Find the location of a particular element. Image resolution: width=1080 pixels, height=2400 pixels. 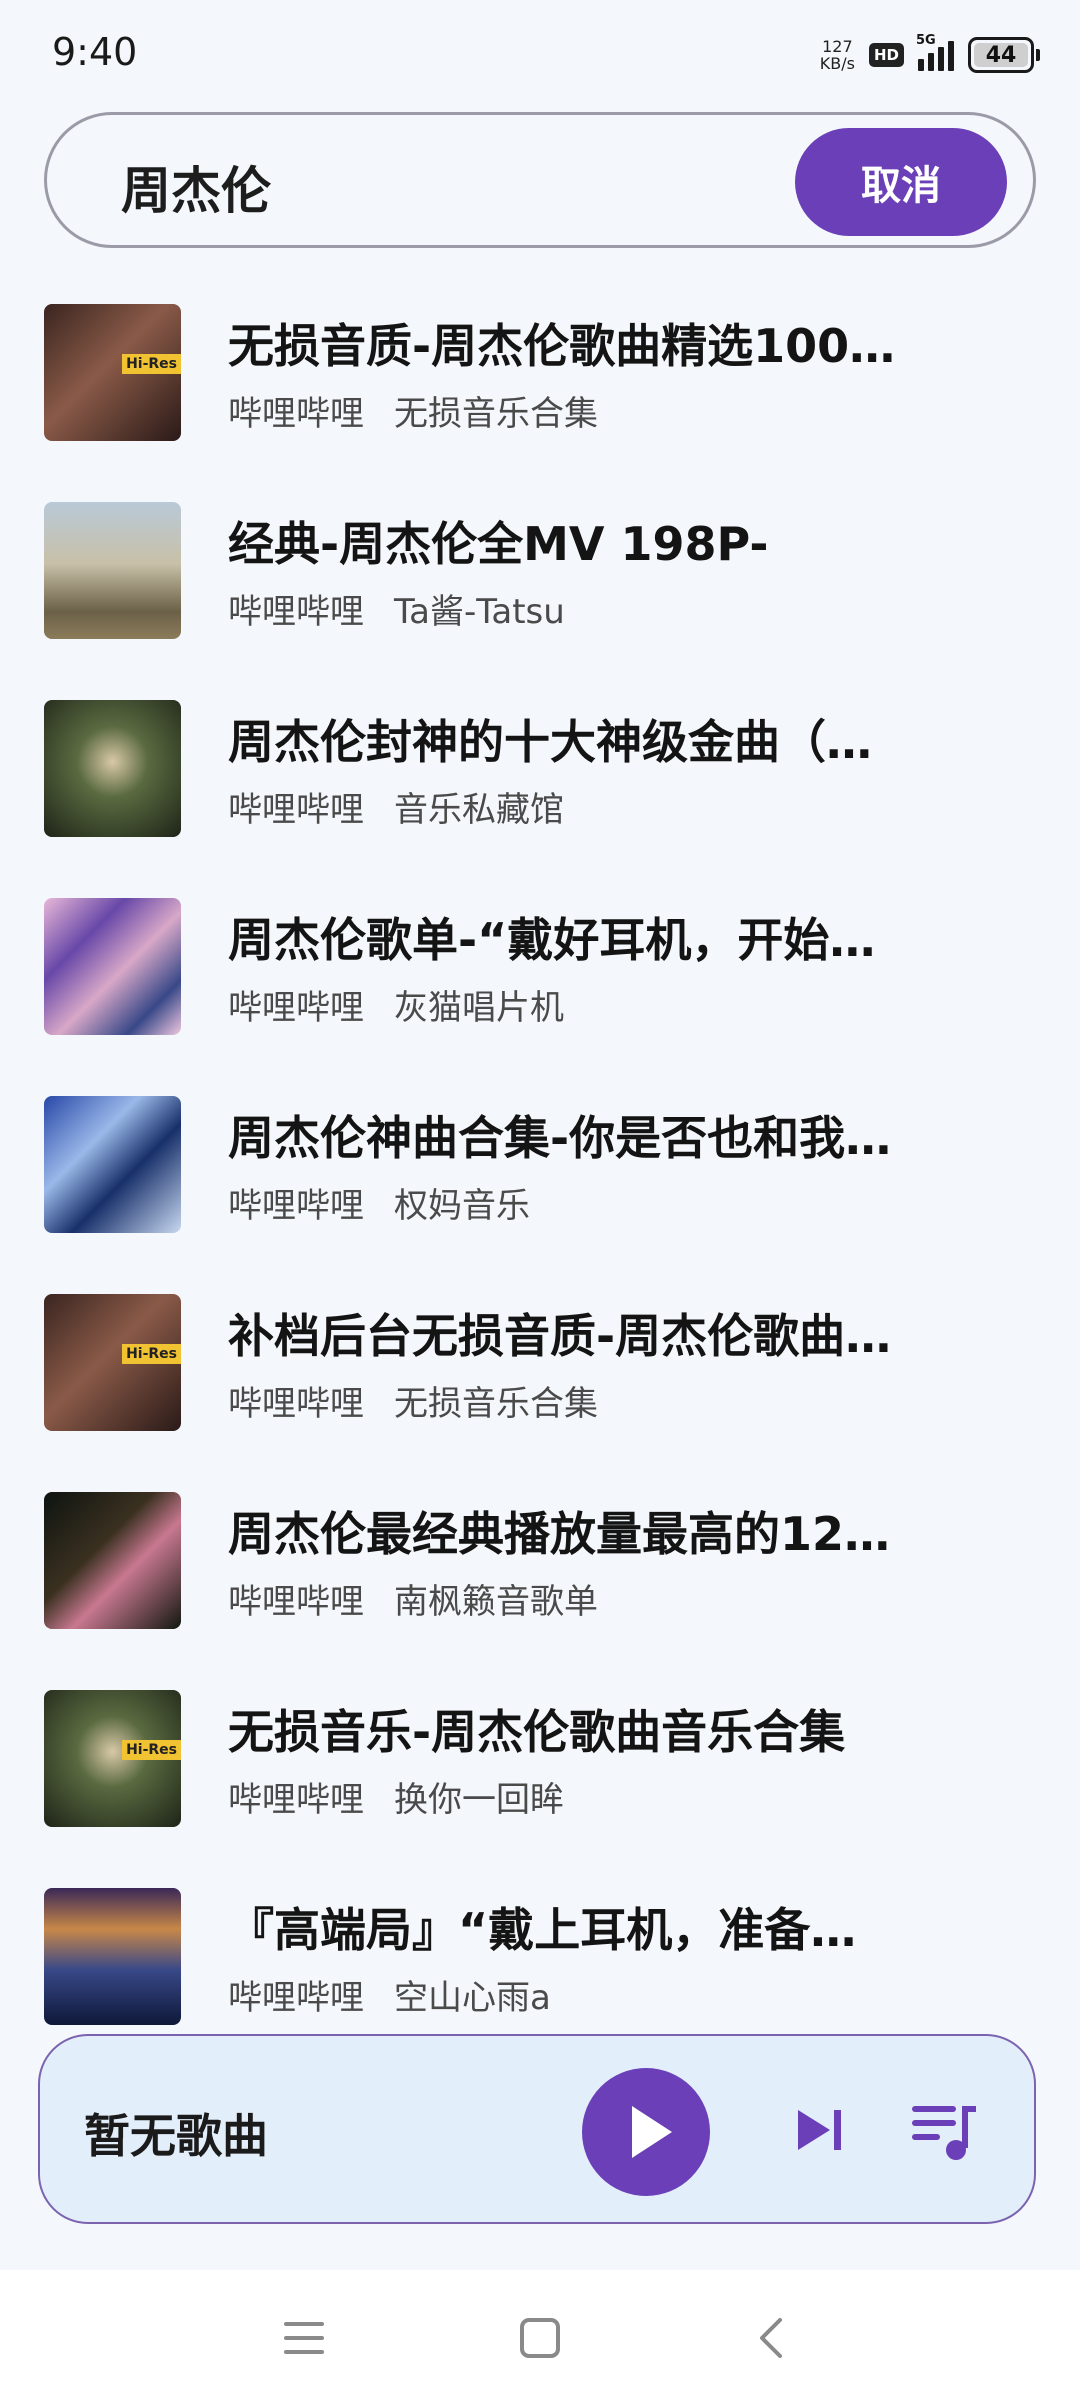

list-item: 周杰伦封神的十大神级金曲（… 哔哩哔哩 音乐私藏馆 is located at coordinates (540, 799).